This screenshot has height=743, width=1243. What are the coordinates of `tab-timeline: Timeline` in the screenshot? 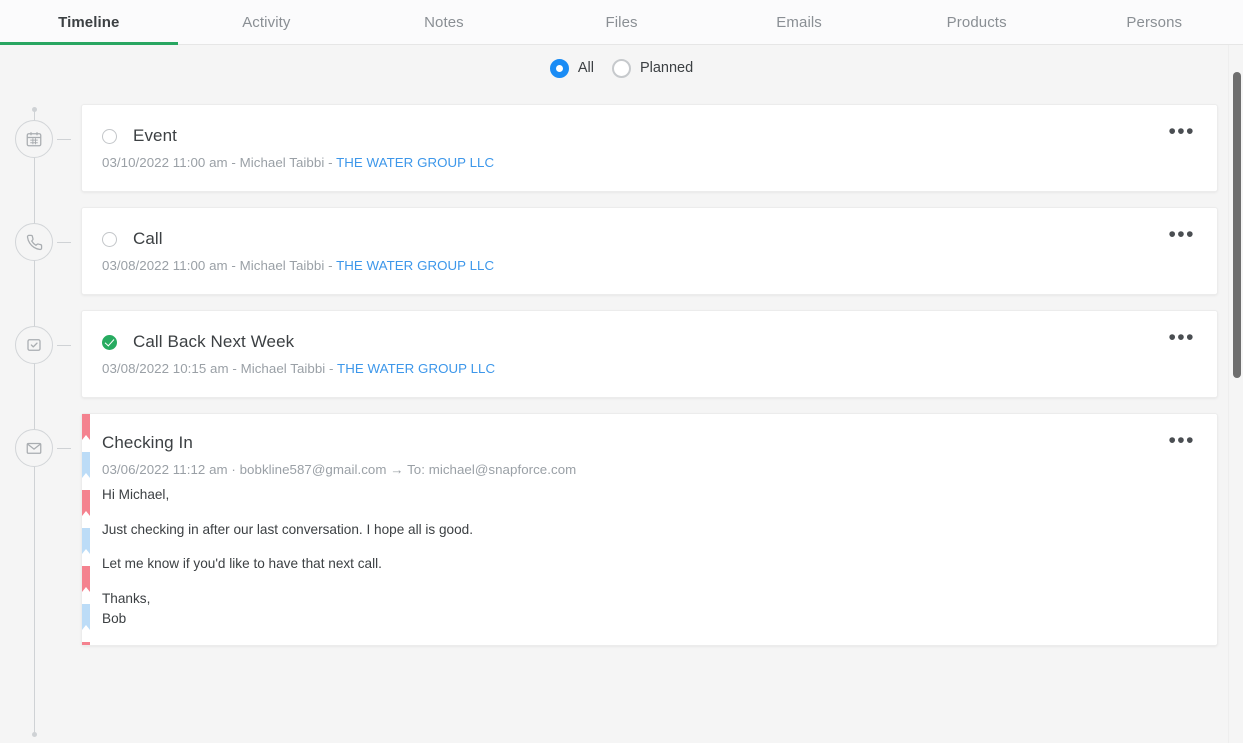 It's located at (89, 22).